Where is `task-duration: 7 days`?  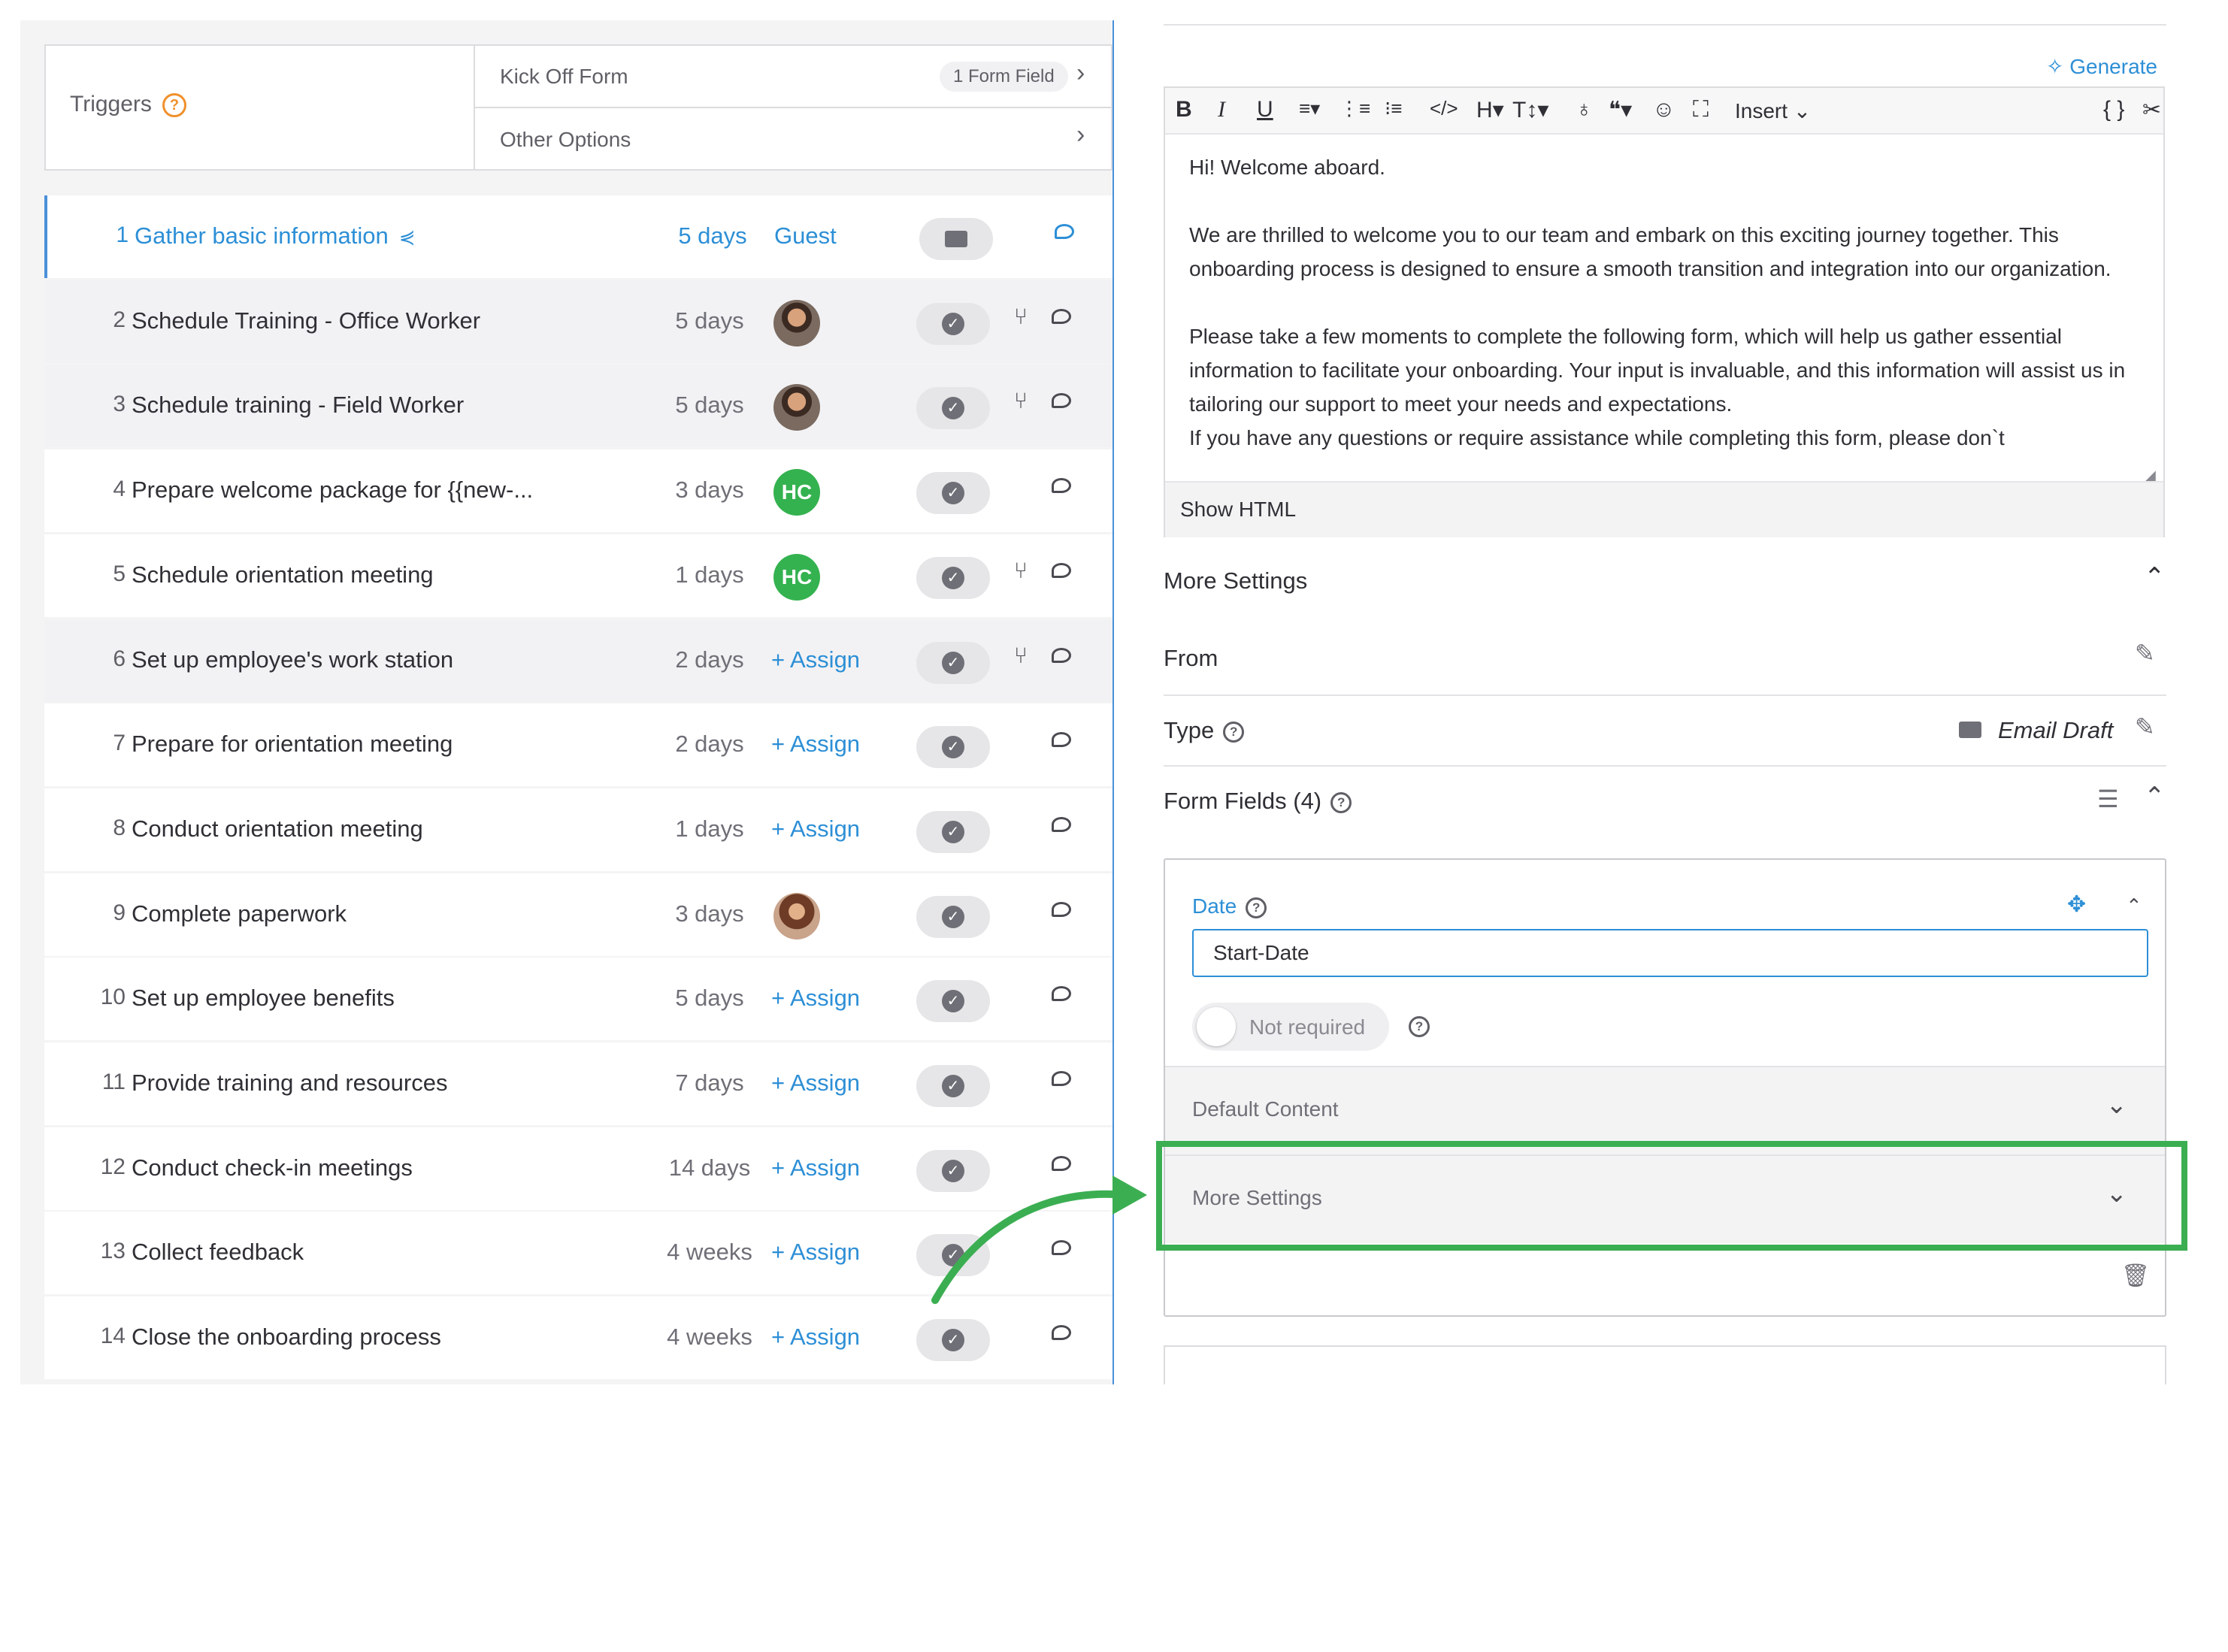
task-duration: 7 days is located at coordinates (710, 1083).